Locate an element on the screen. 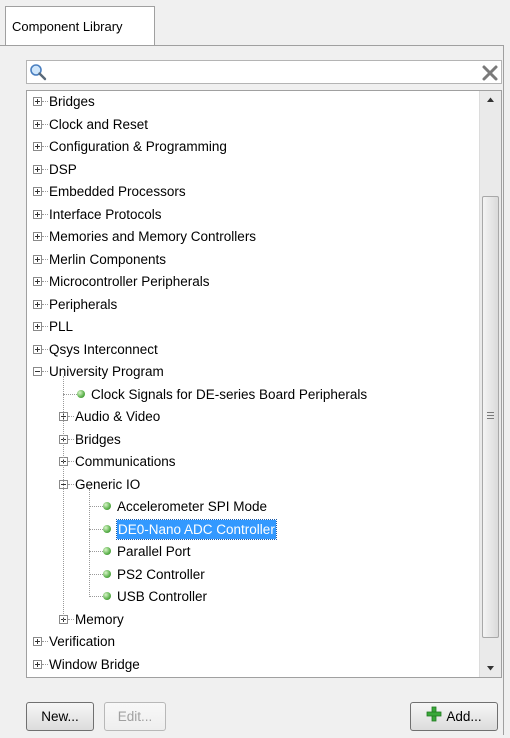 The width and height of the screenshot is (510, 738). scroll-up-arrow-icon is located at coordinates (490, 99).